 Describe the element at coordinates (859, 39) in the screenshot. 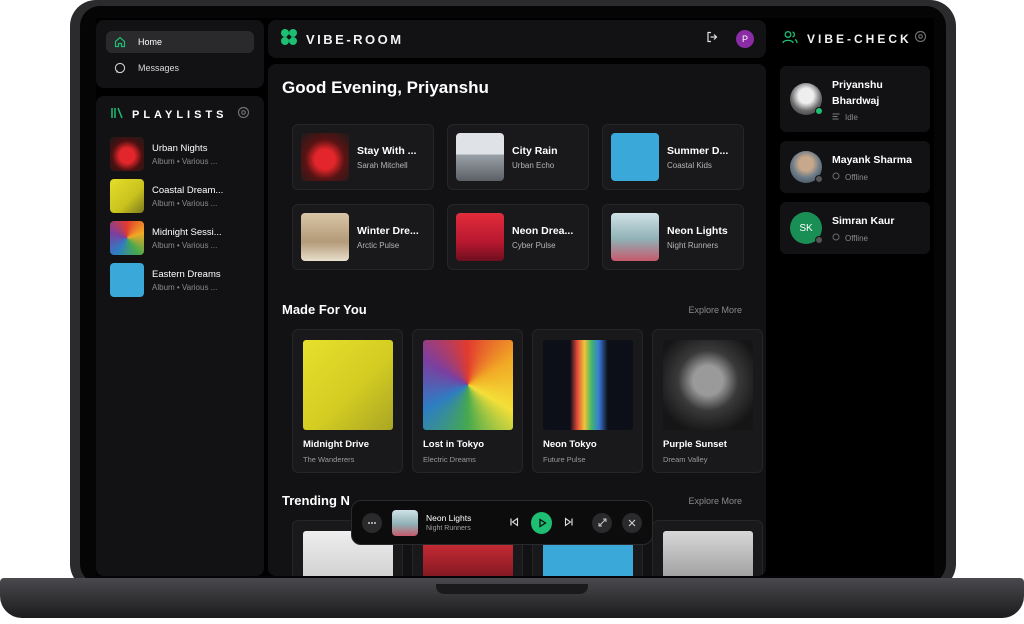

I see `vibe-check-title: VIBE-CHECK` at that location.